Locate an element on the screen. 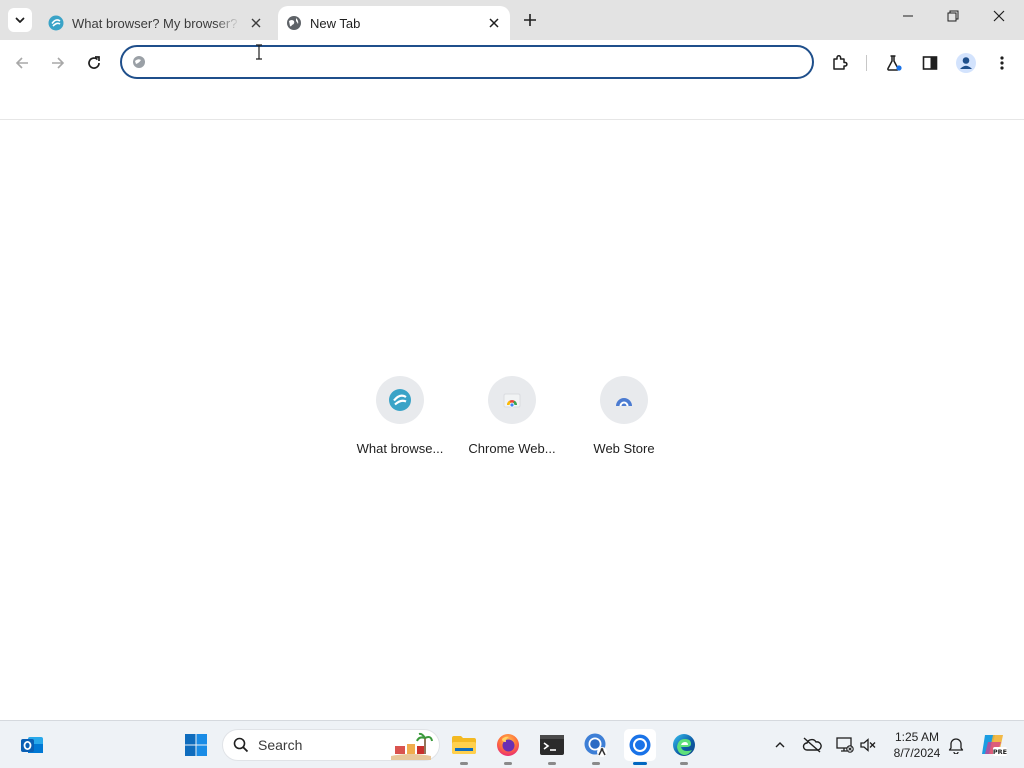  forward-button is located at coordinates (58, 63).